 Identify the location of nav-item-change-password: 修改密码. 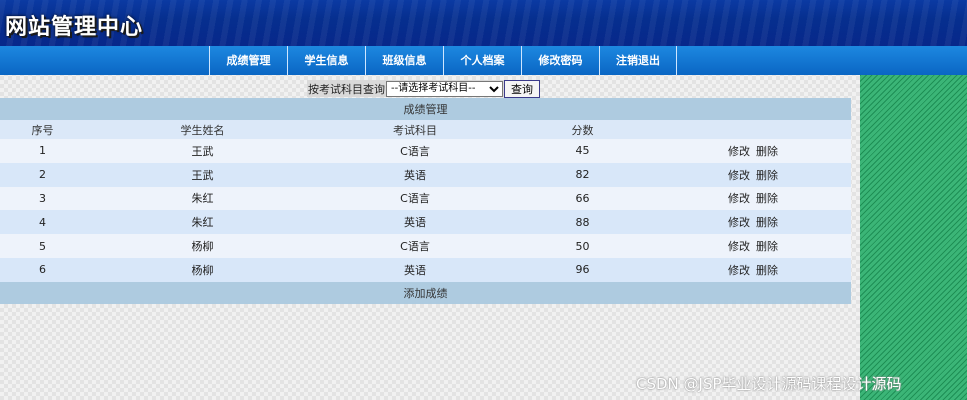
(560, 60).